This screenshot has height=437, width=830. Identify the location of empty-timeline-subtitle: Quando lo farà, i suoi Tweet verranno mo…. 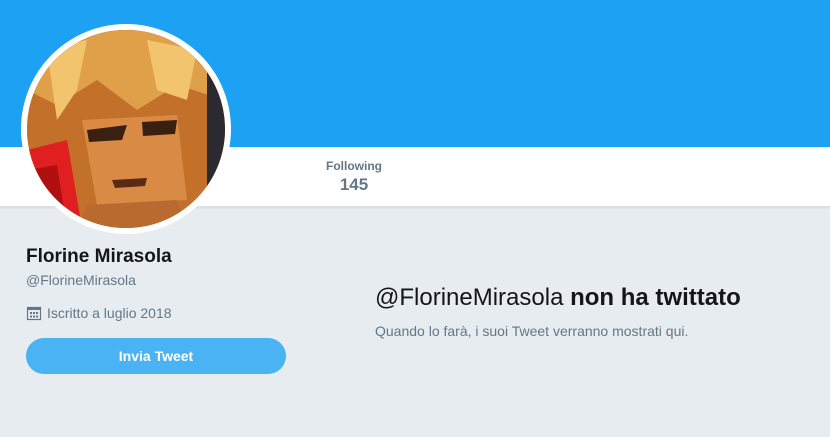
(532, 331).